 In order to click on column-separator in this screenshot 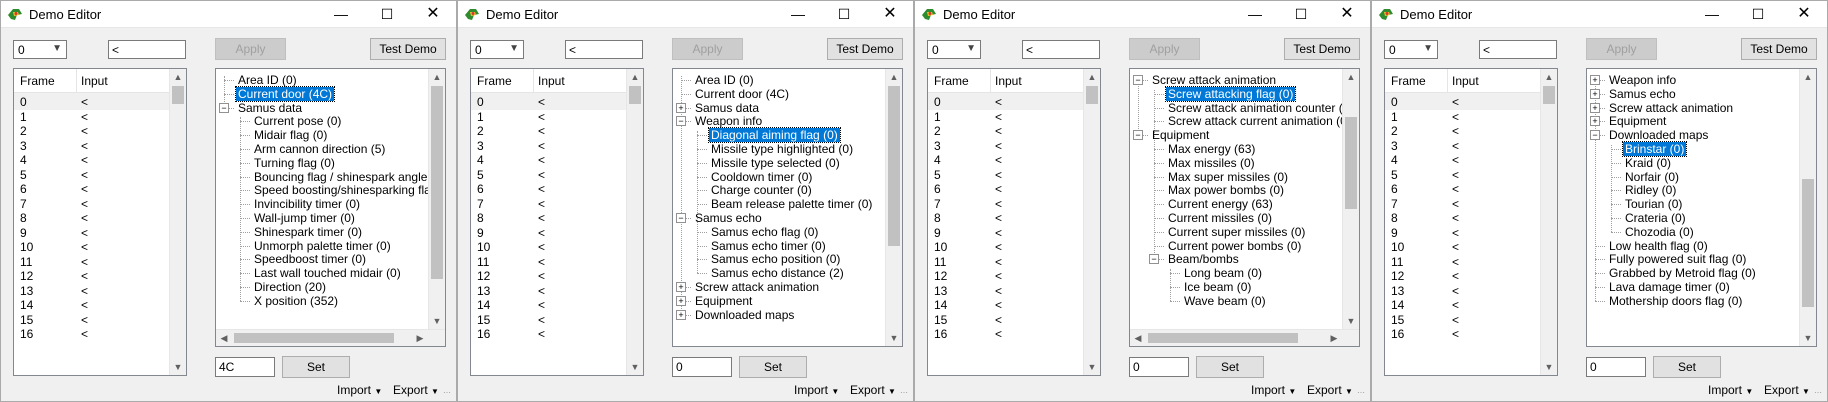, I will do `click(533, 80)`.